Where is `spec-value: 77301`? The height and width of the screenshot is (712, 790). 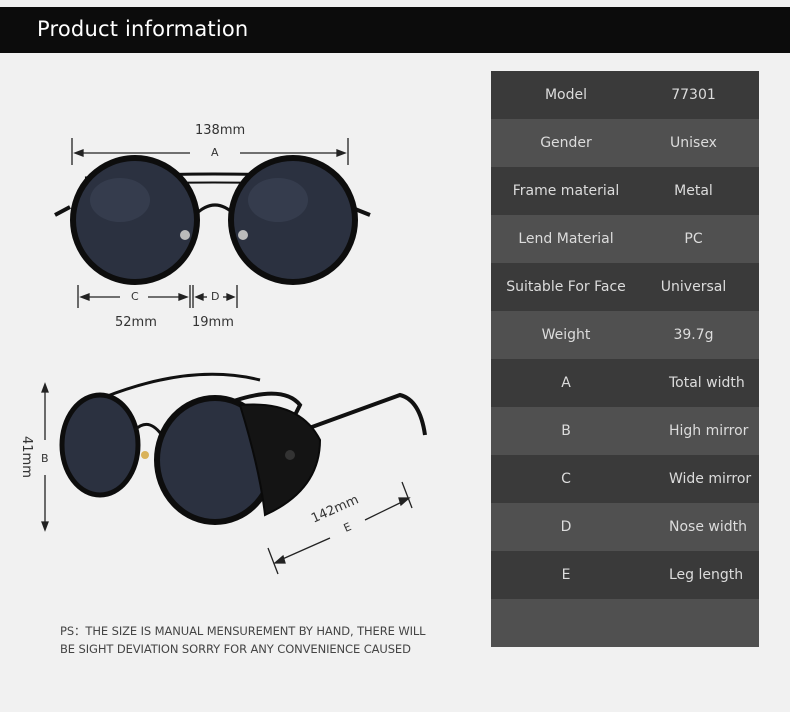 spec-value: 77301 is located at coordinates (693, 95).